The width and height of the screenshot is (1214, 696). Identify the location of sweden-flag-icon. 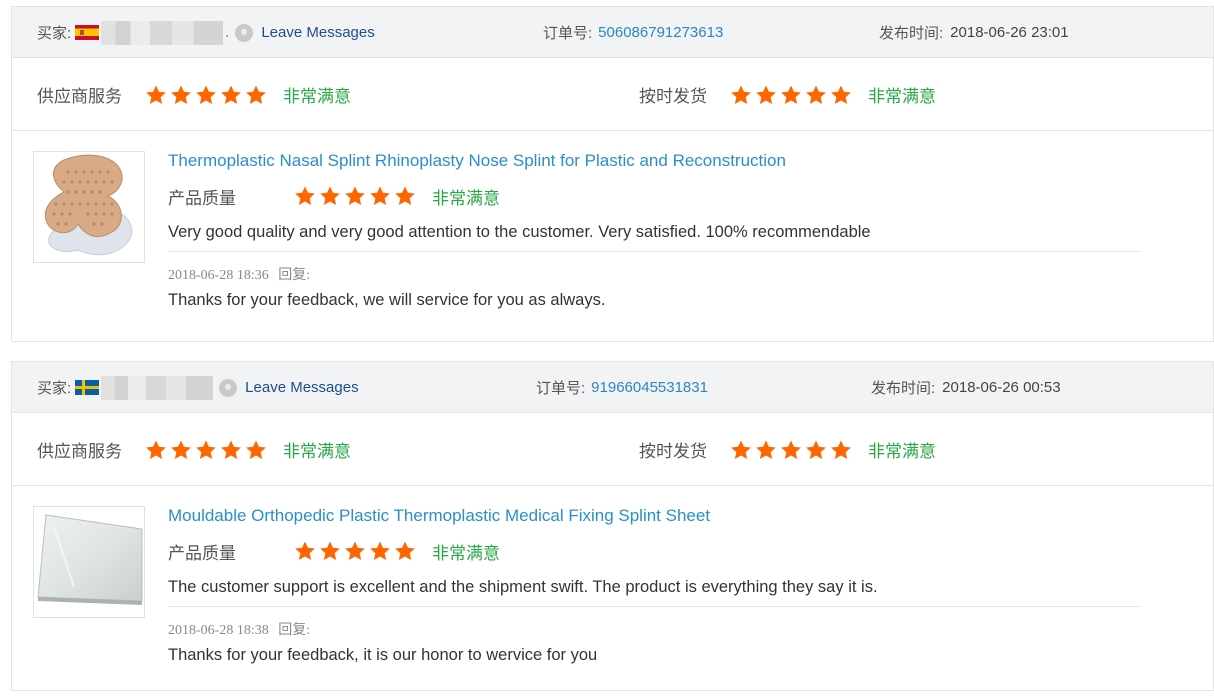
(87, 387).